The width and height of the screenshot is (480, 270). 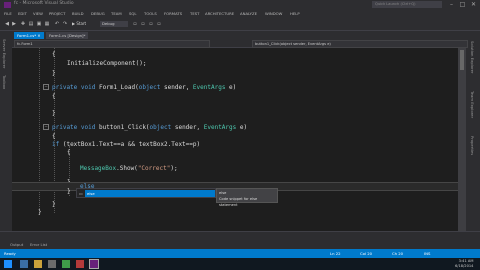 What do you see at coordinates (472, 57) in the screenshot?
I see `solution-explorer-tab: Solution Explorer` at bounding box center [472, 57].